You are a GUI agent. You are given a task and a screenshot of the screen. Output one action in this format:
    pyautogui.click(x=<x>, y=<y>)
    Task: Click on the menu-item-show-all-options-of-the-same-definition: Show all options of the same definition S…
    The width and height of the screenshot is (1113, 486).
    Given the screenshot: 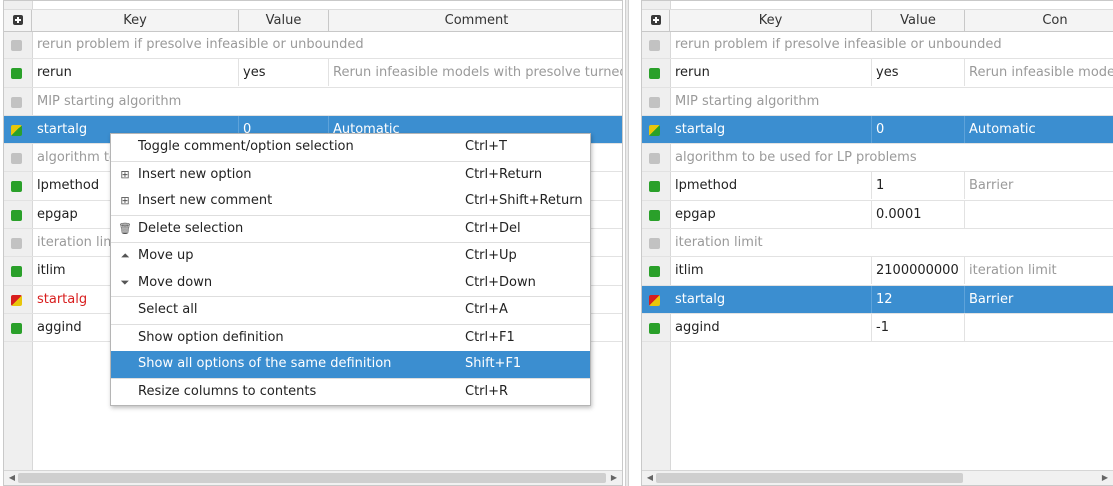 What is the action you would take?
    pyautogui.click(x=350, y=364)
    